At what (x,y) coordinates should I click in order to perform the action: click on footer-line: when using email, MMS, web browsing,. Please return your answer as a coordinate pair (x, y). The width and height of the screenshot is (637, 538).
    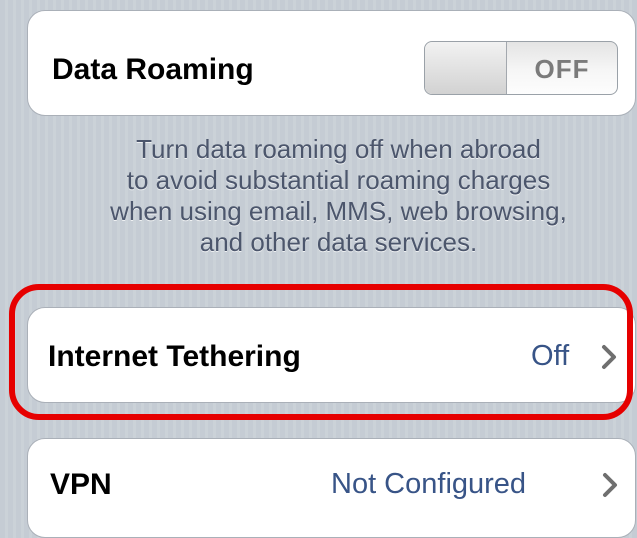
    Looking at the image, I should click on (338, 211).